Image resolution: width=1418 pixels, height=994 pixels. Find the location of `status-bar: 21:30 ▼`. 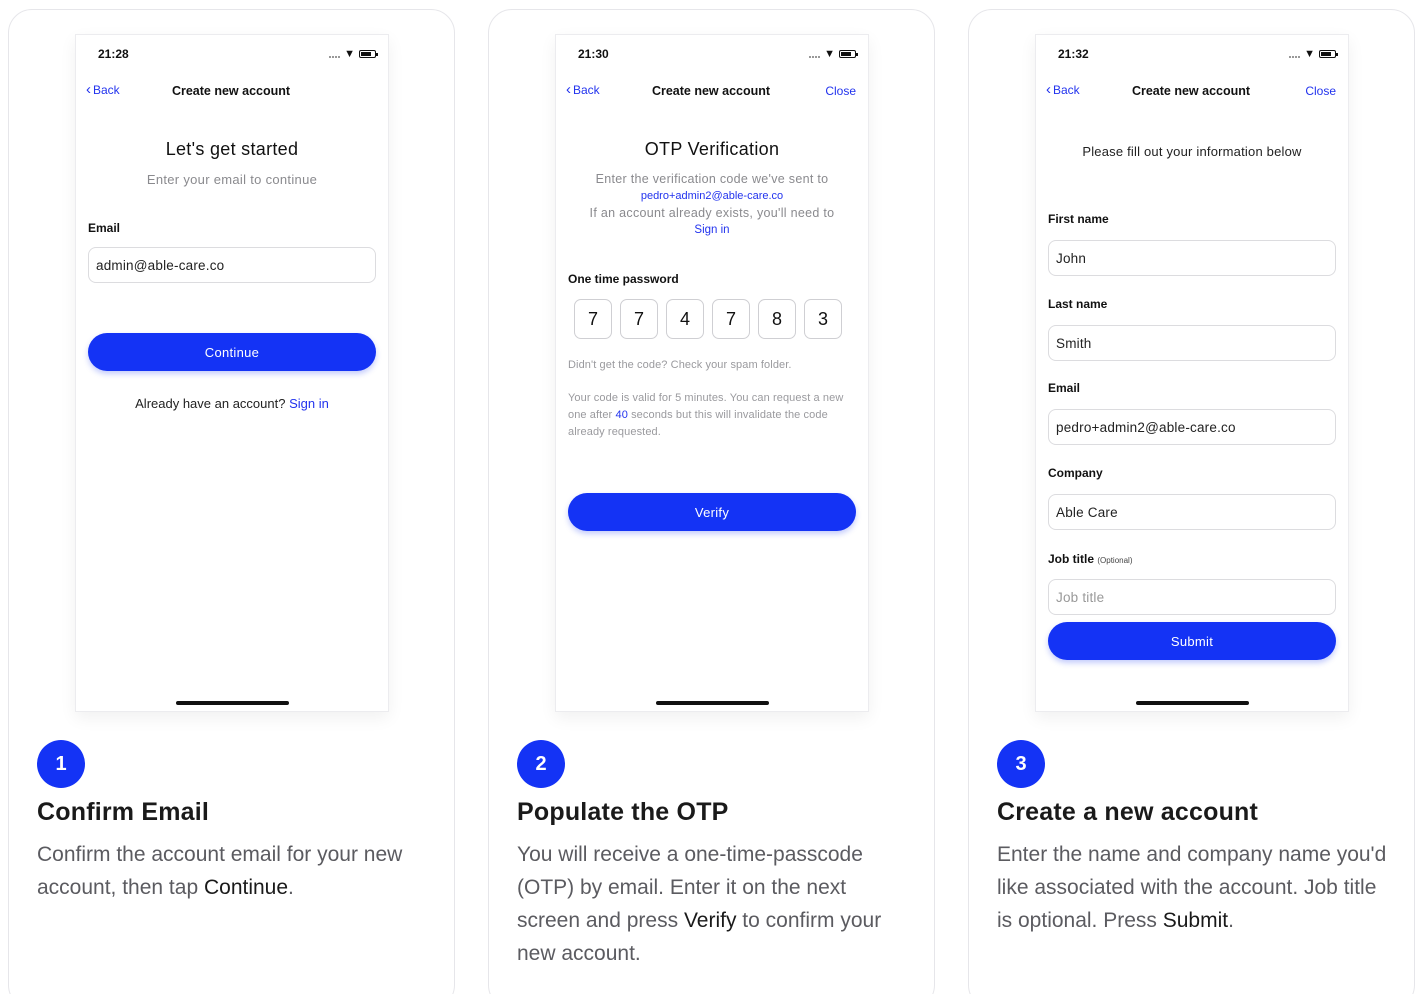

status-bar: 21:30 ▼ is located at coordinates (718, 54).